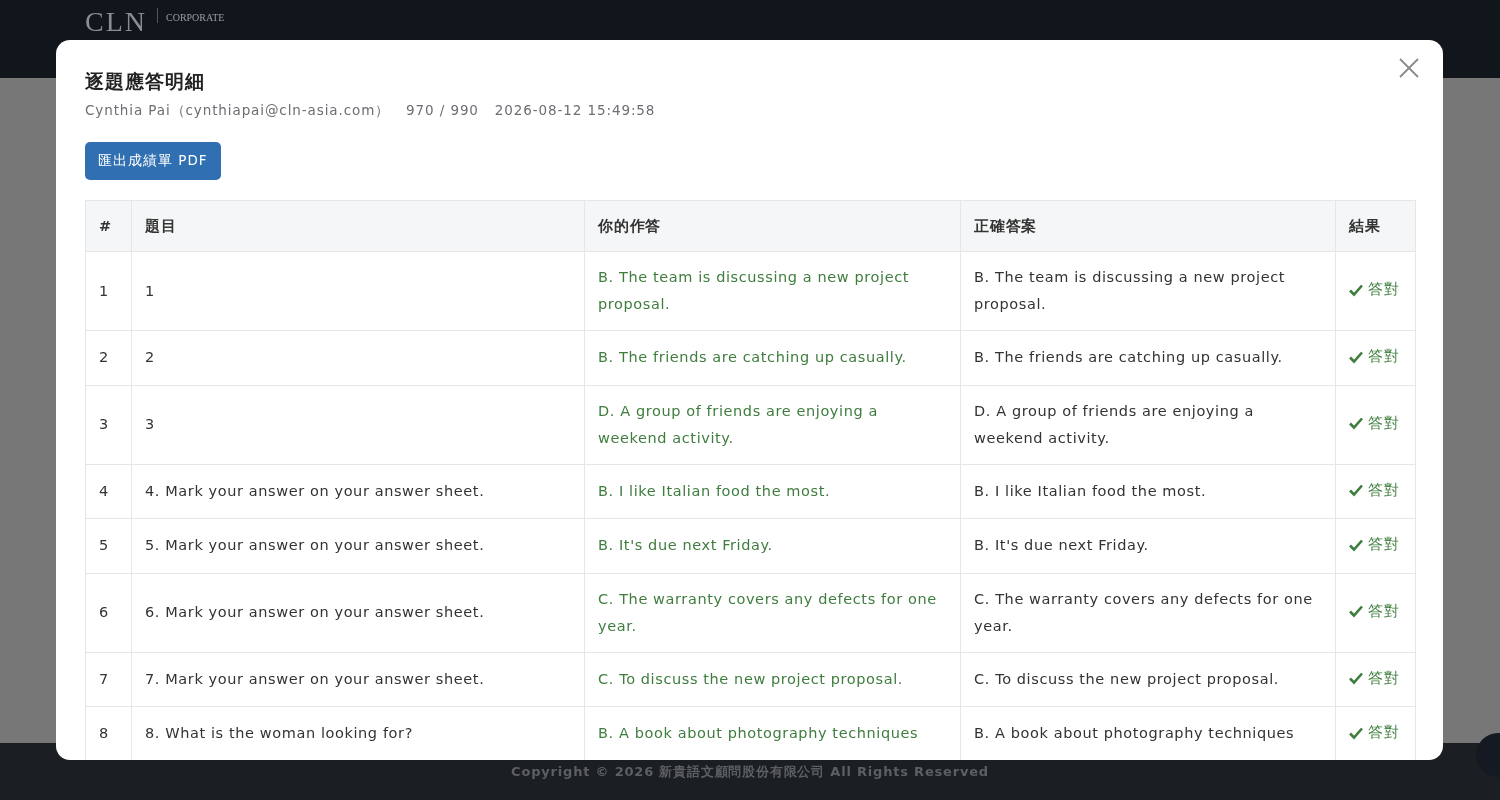 The image size is (1500, 800). I want to click on dialog-title: 逐題應答明細, so click(145, 81).